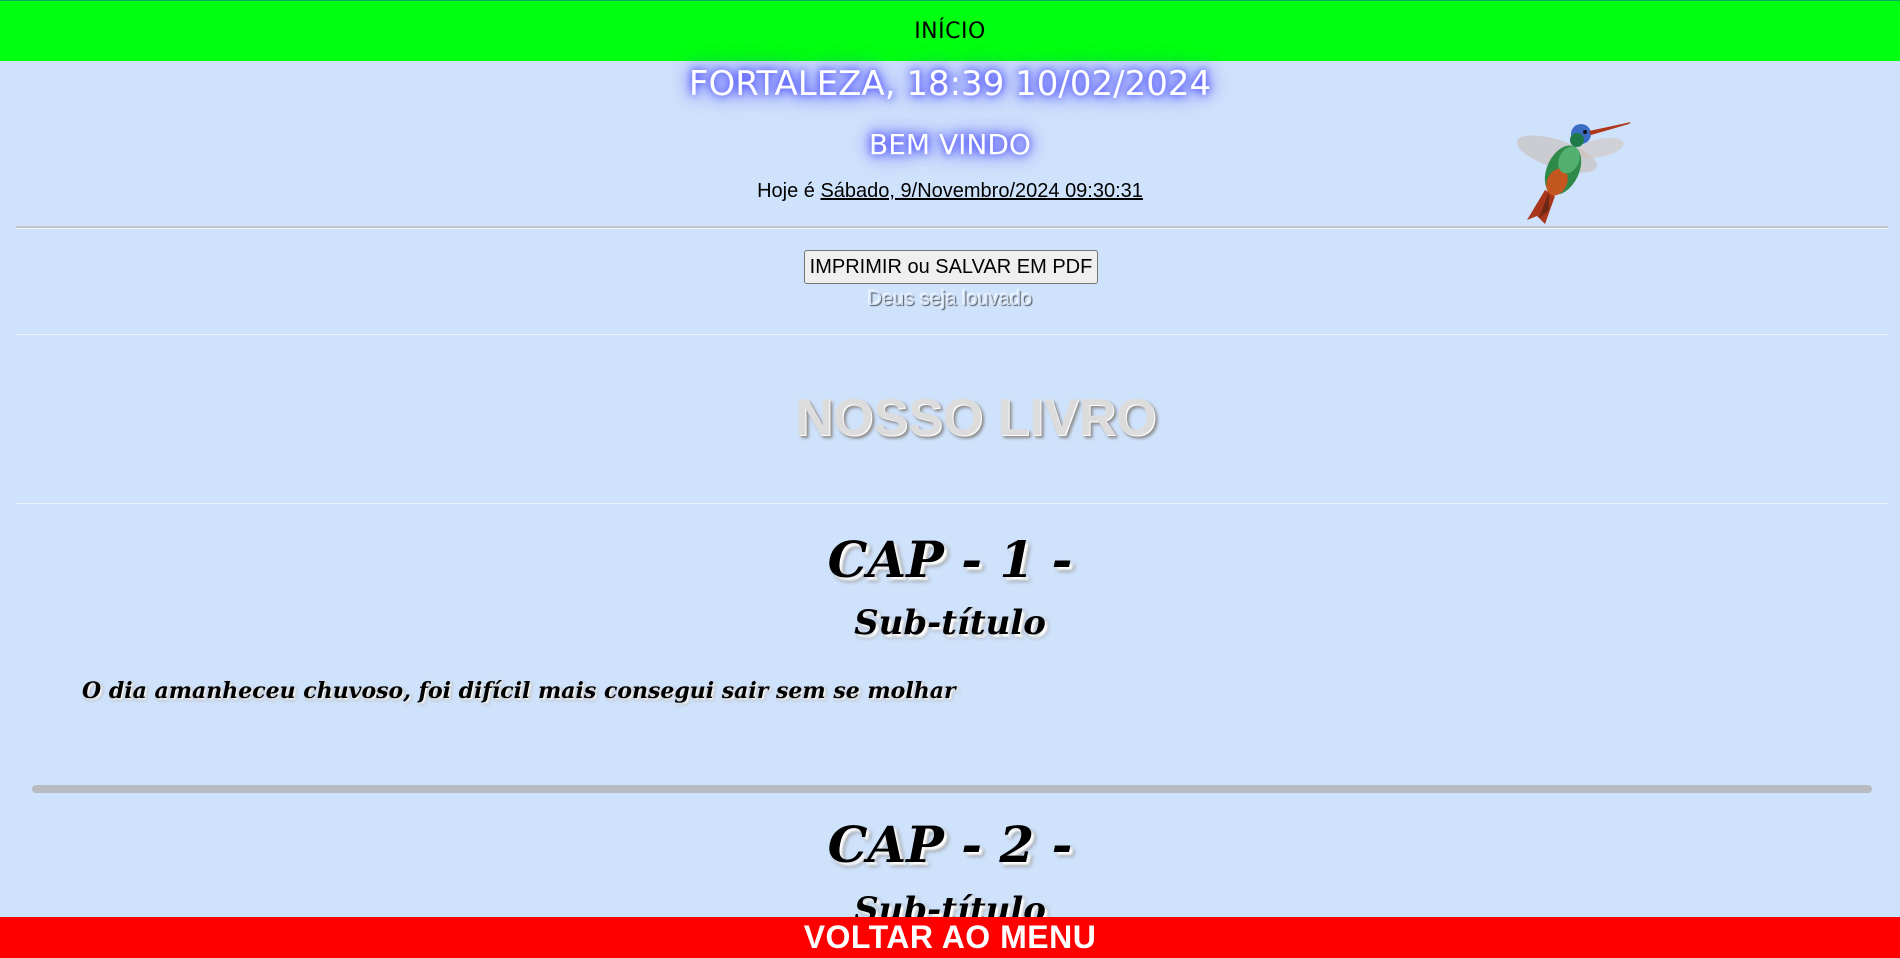  I want to click on bottom-nav-bar: VOLTAR AO MENU, so click(950, 937).